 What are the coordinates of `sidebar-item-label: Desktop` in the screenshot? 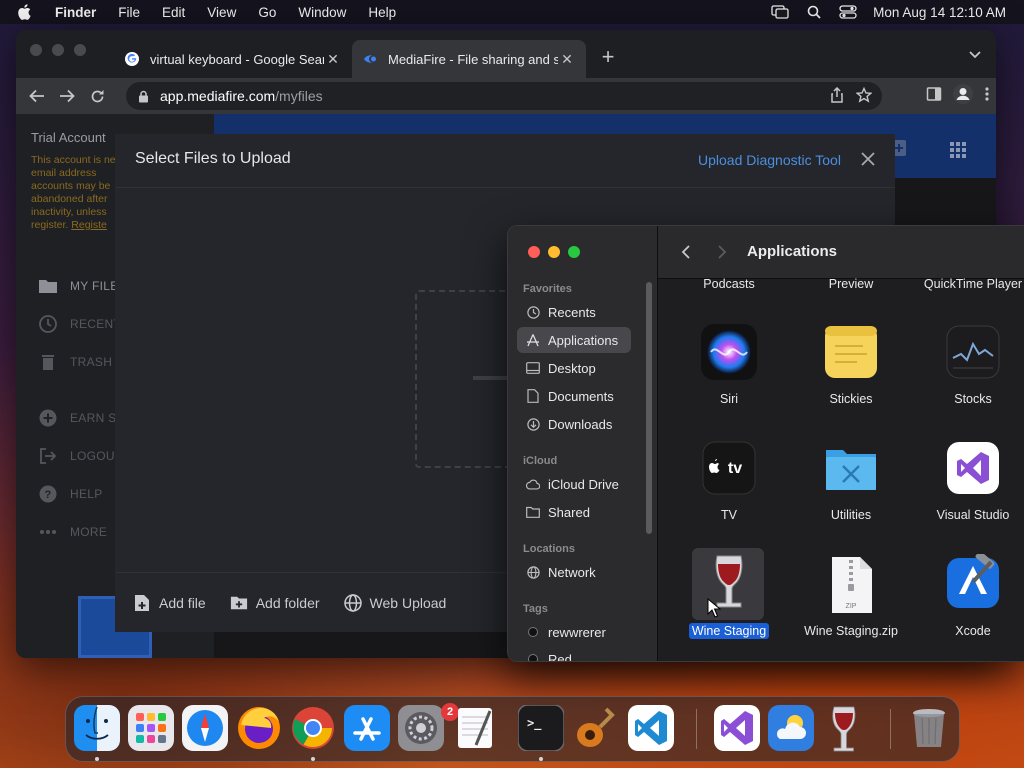 It's located at (572, 368).